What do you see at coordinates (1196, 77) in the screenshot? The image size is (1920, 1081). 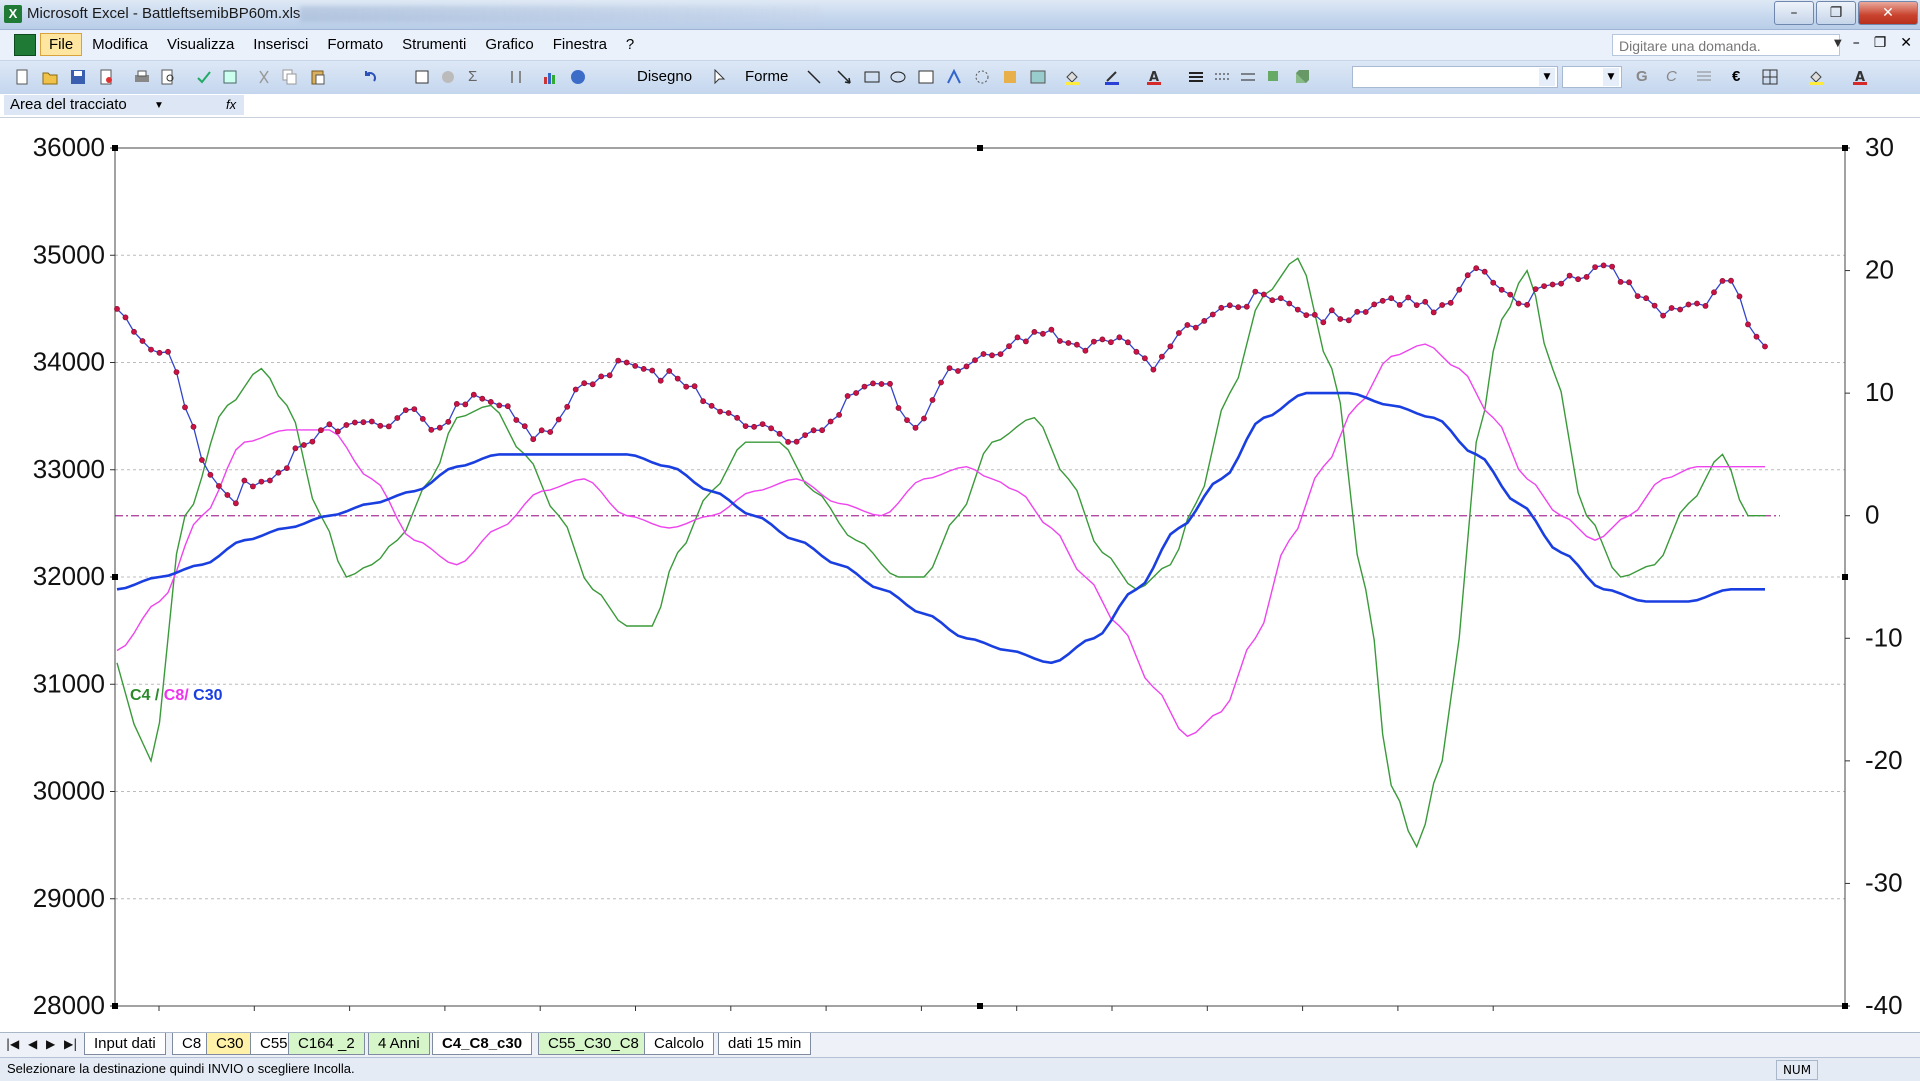 I see `line-style-icon` at bounding box center [1196, 77].